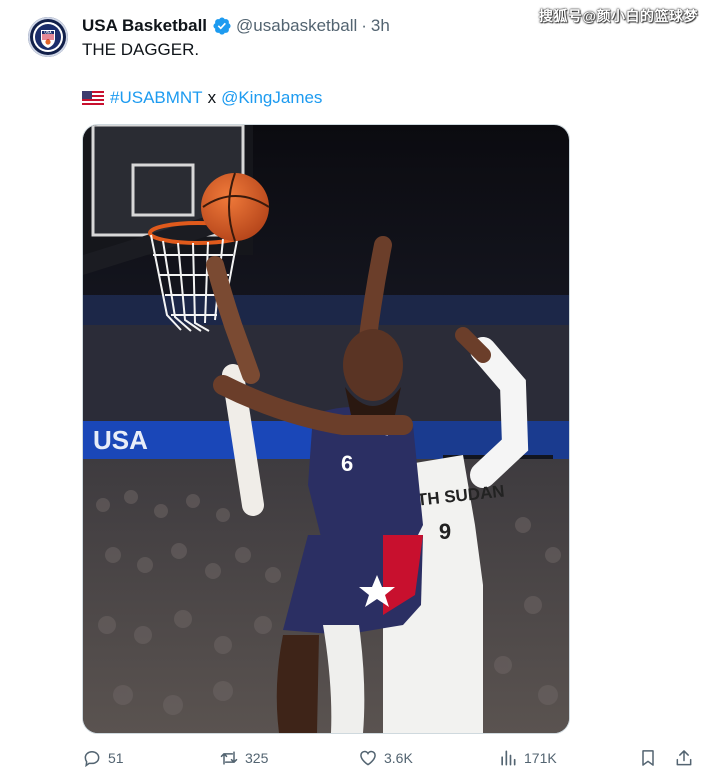 The image size is (710, 784). Describe the element at coordinates (144, 26) in the screenshot. I see `display-name: USA Basketball` at that location.